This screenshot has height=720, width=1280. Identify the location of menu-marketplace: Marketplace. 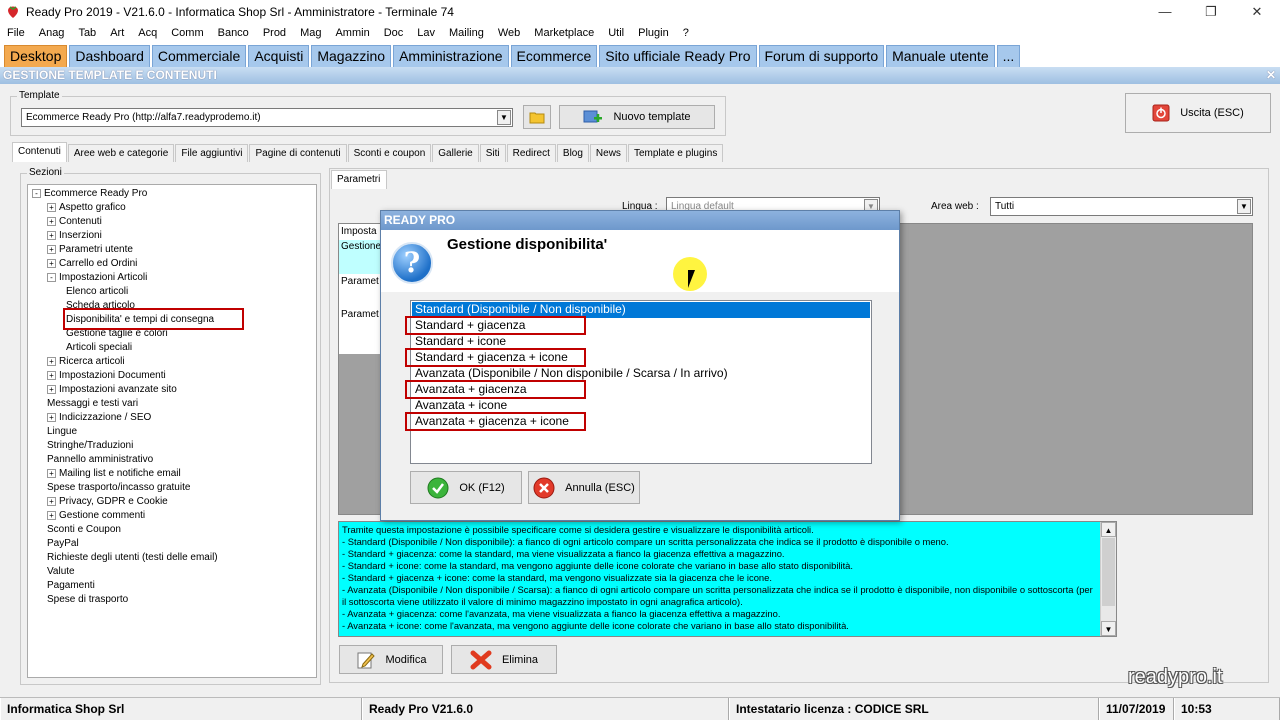
(564, 33).